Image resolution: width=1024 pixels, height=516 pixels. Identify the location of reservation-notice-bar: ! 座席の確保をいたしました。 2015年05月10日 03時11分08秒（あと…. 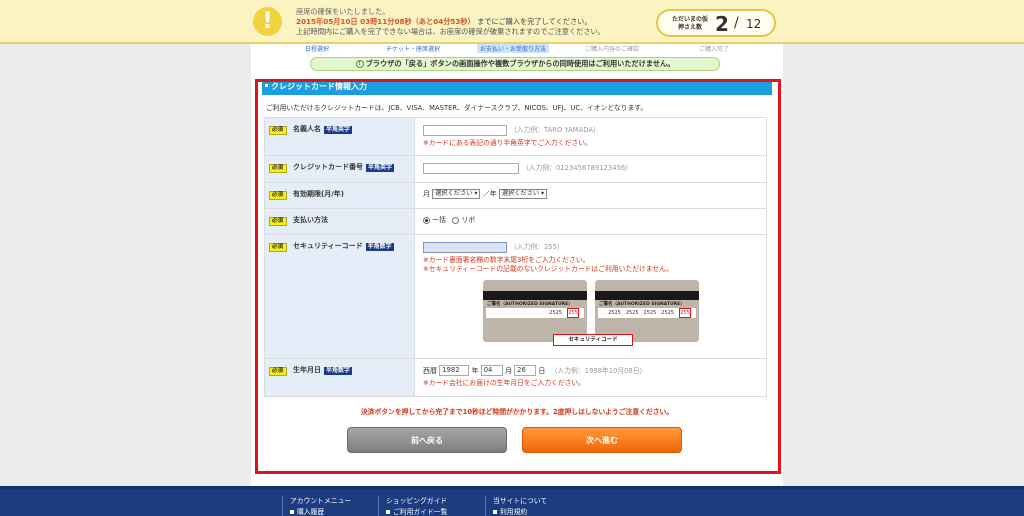
(512, 22).